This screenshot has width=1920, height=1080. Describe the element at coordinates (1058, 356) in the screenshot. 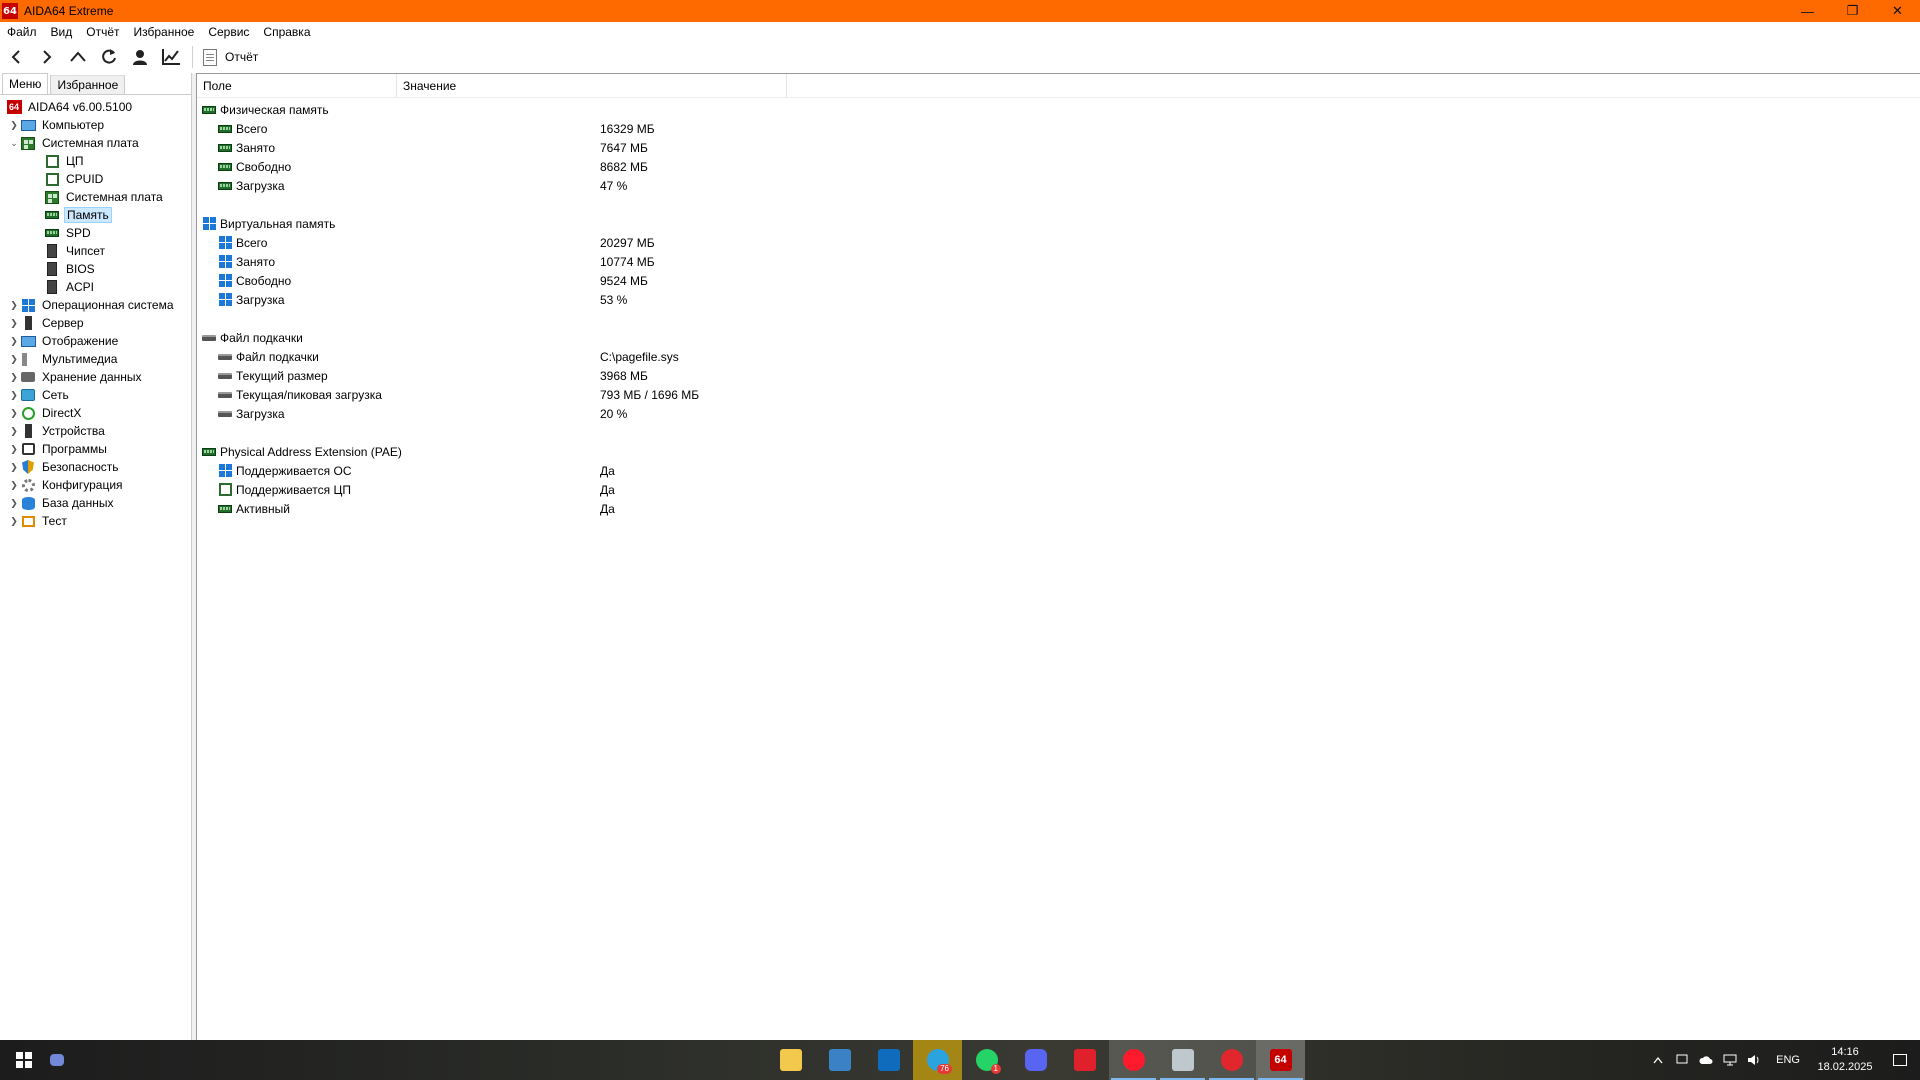

I see `table-row: Файл подкачки C:\pagefile.sys` at that location.